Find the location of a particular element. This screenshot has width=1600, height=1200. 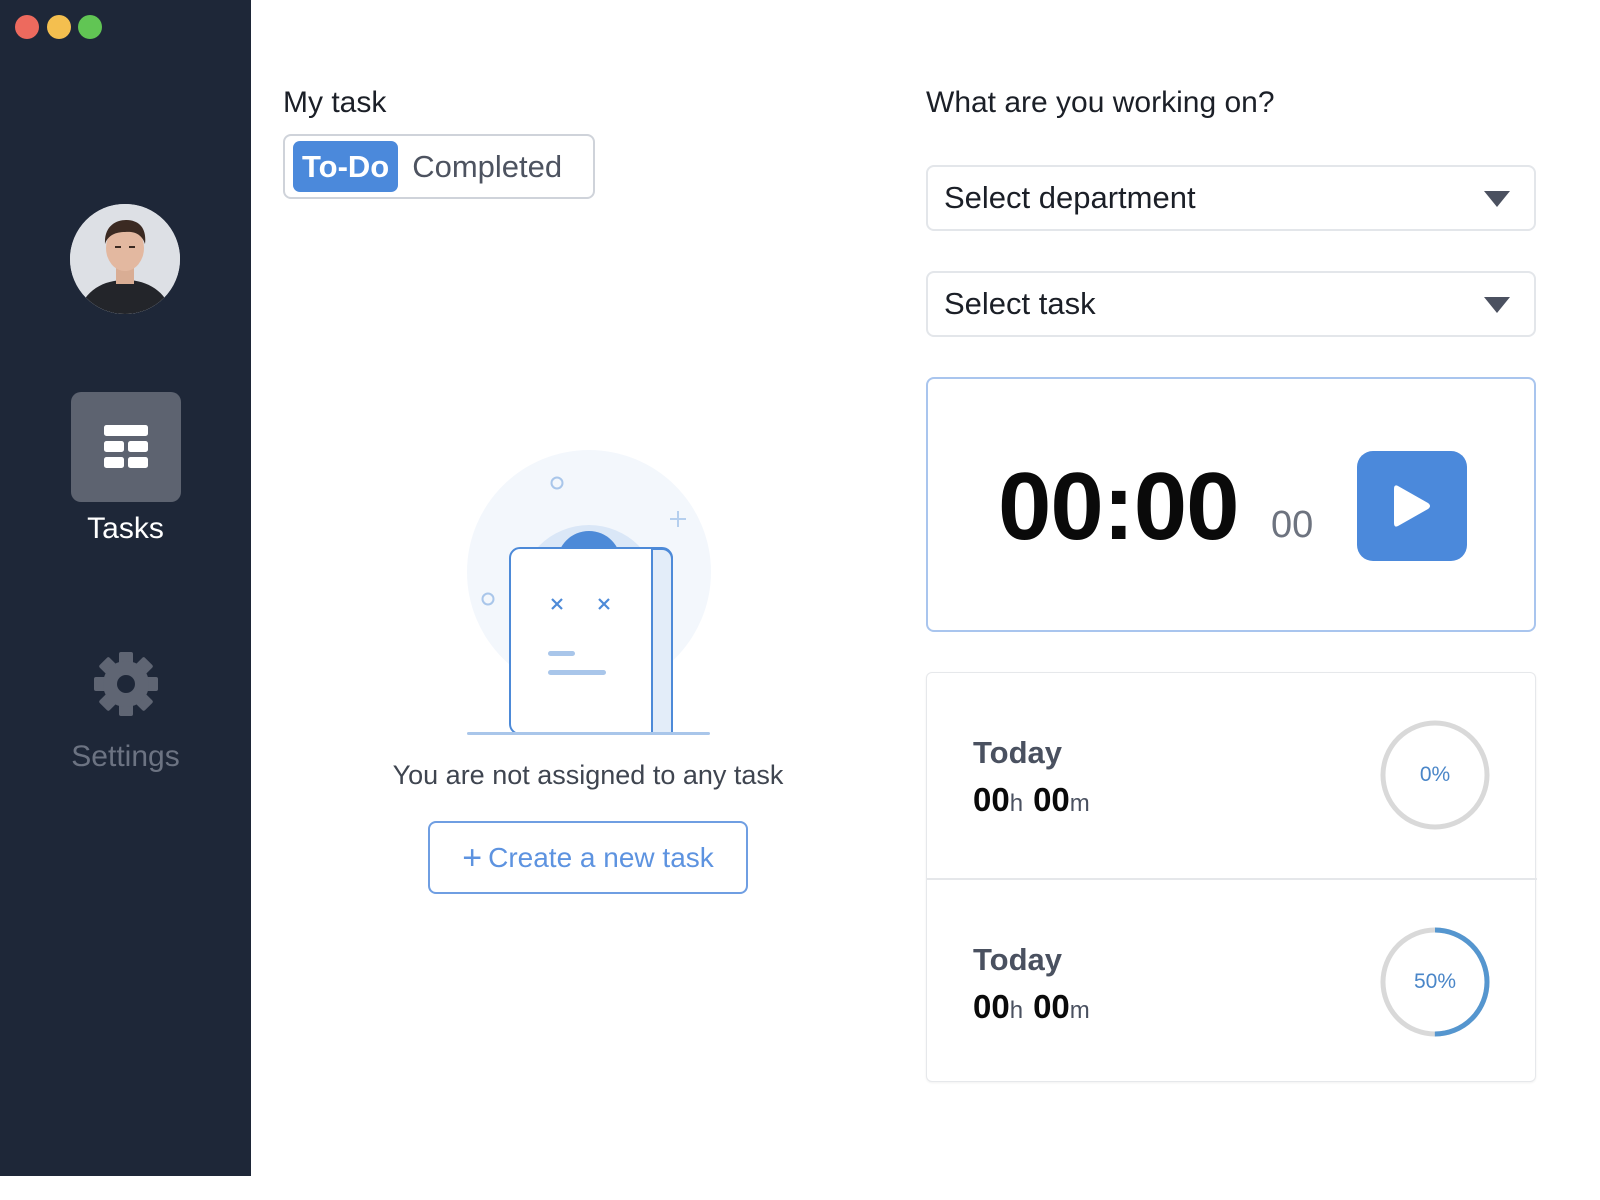

plus-icon: + is located at coordinates (472, 857).